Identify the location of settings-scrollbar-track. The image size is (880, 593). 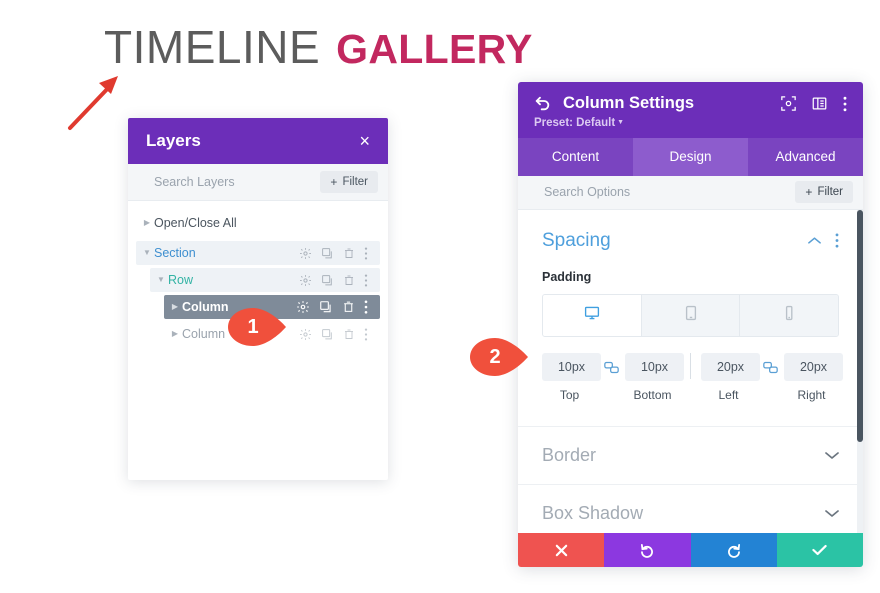
(860, 371).